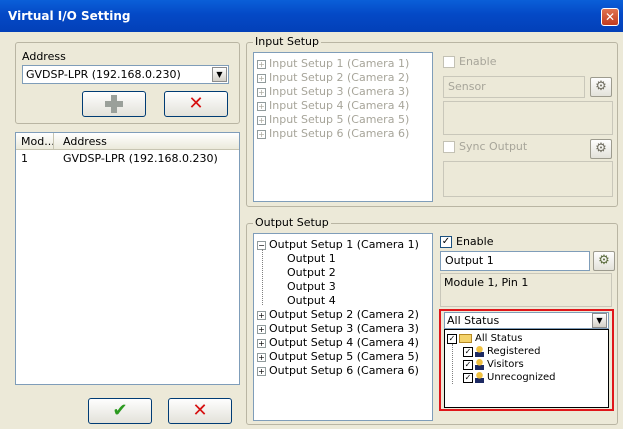 This screenshot has height=429, width=623. Describe the element at coordinates (486, 282) in the screenshot. I see `module-info-text: Module 1, Pin 1` at that location.